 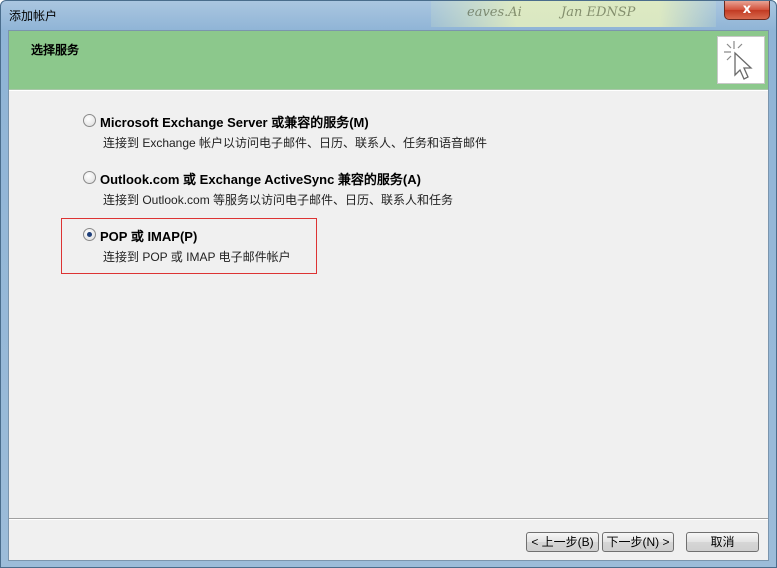 What do you see at coordinates (598, 12) in the screenshot?
I see `title-deco-text-2: Jan EDNSP` at bounding box center [598, 12].